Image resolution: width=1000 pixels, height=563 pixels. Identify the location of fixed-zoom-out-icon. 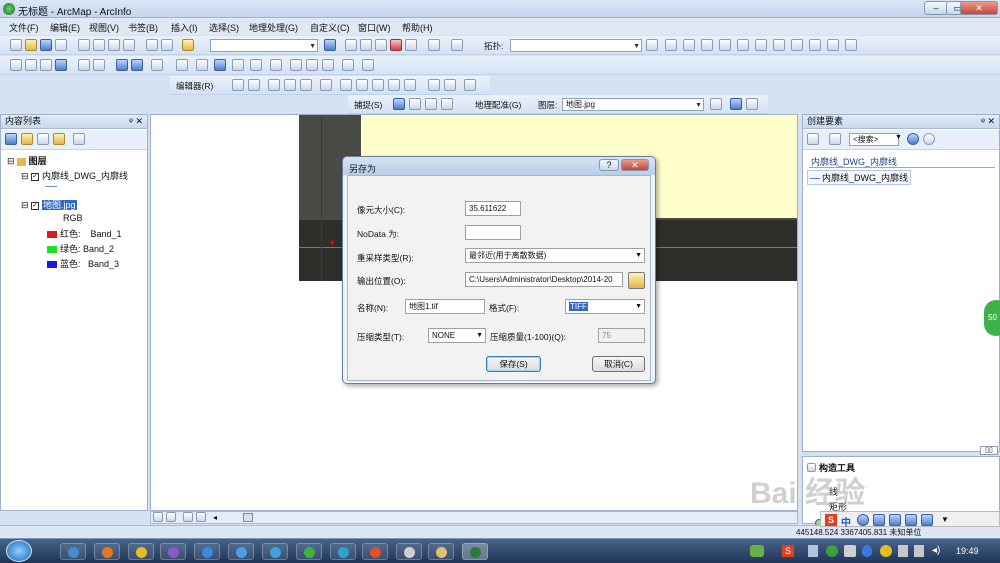
(99, 65).